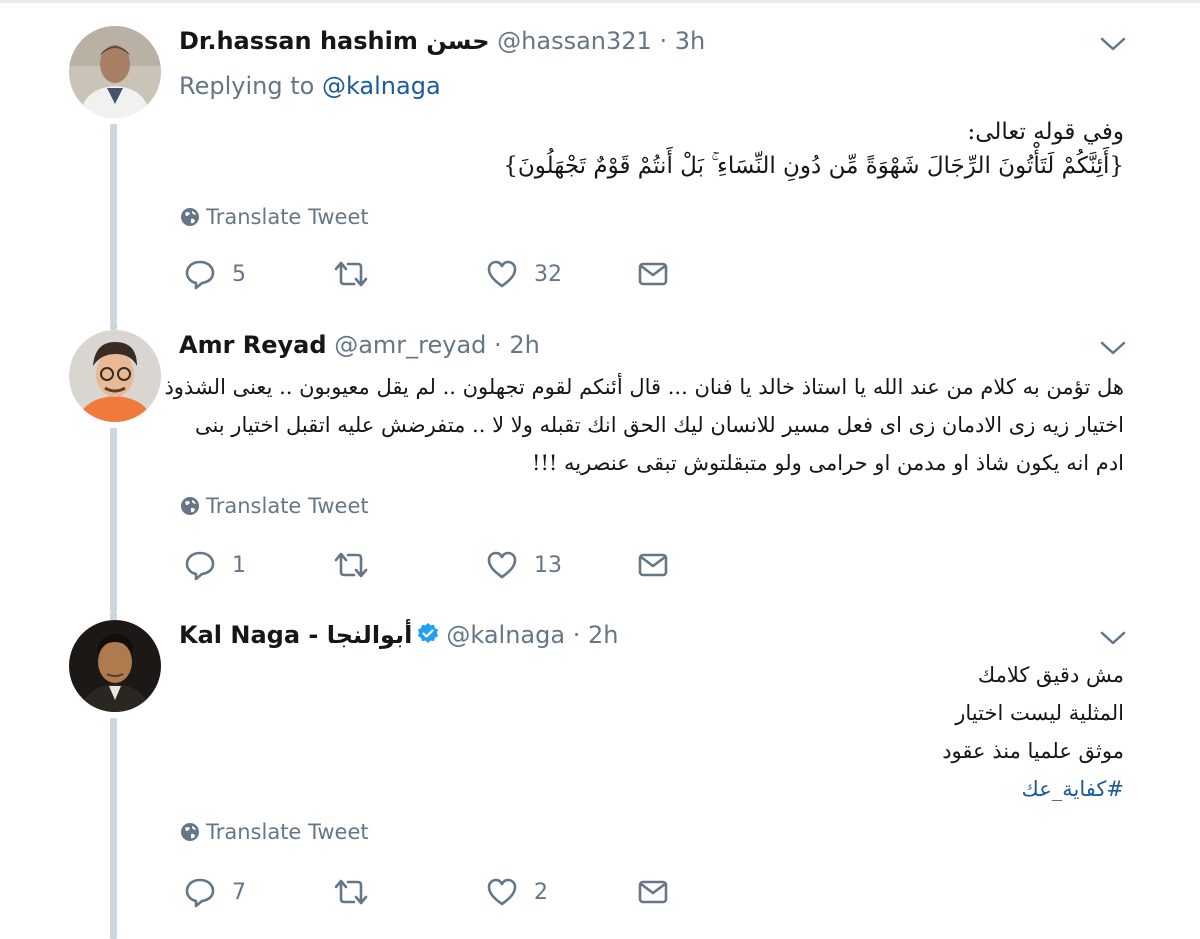 Image resolution: width=1200 pixels, height=939 pixels. I want to click on display-name: Amr Reyad, so click(253, 345).